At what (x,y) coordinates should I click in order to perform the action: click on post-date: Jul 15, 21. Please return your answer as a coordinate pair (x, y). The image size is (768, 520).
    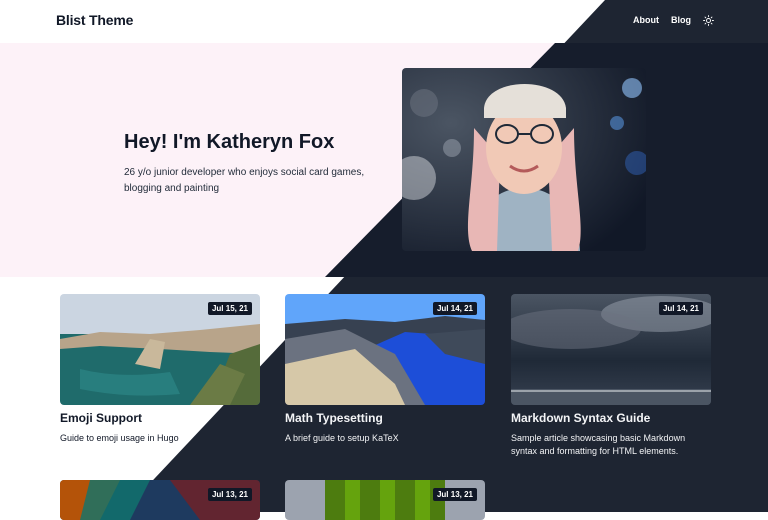
    Looking at the image, I should click on (229, 308).